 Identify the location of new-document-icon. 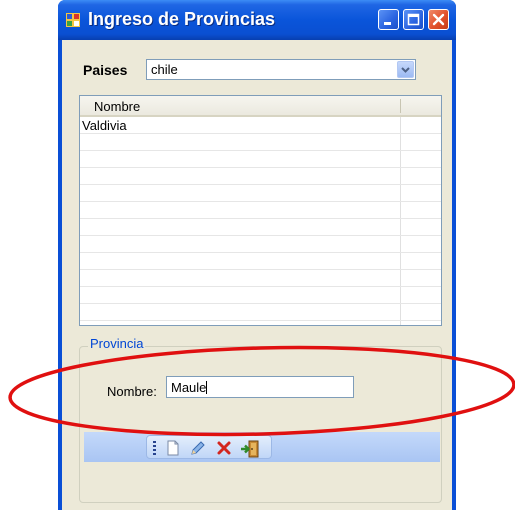
(173, 448).